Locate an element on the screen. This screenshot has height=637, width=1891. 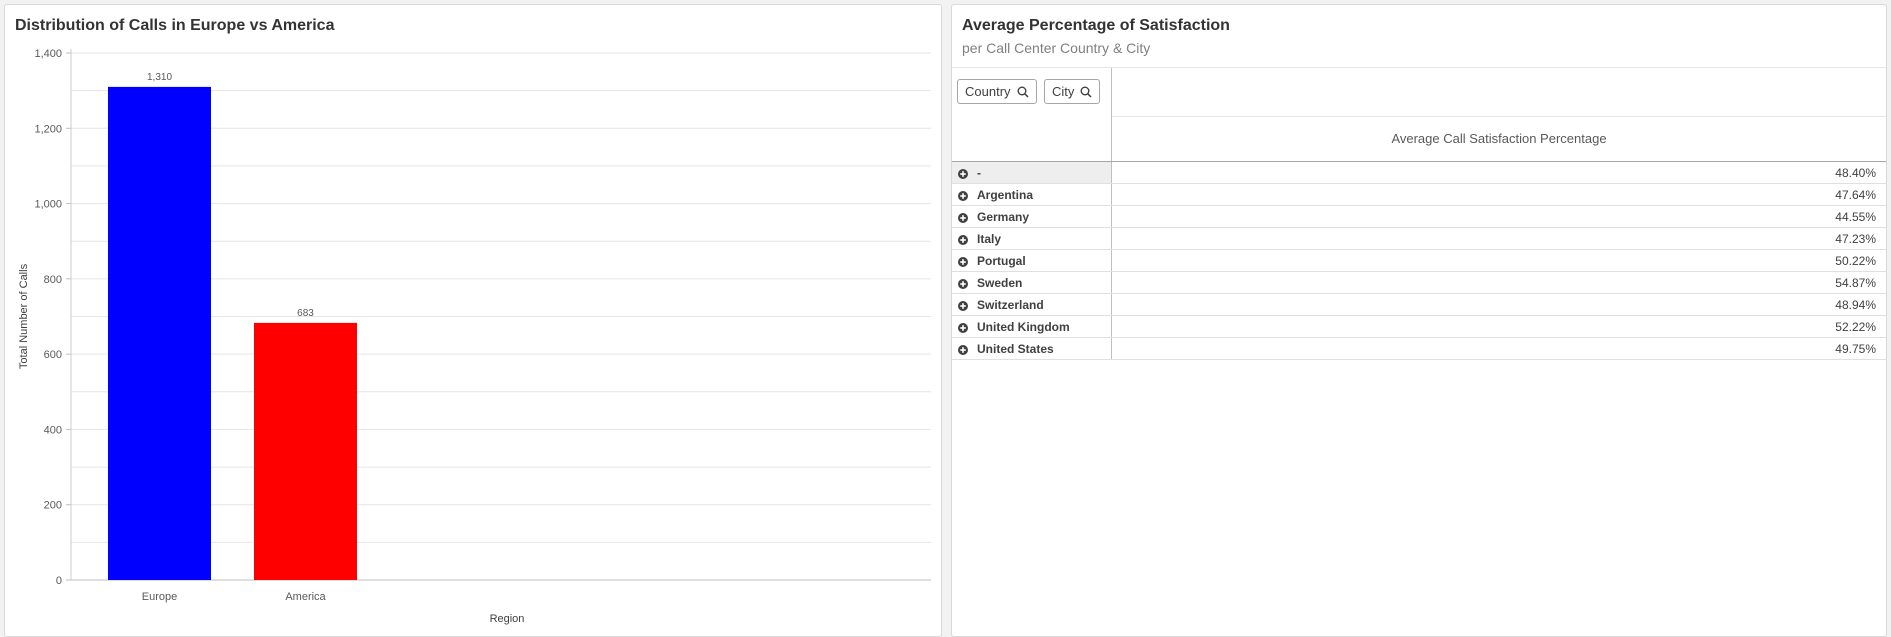
row-value-cell: 48.94% is located at coordinates (1855, 304).